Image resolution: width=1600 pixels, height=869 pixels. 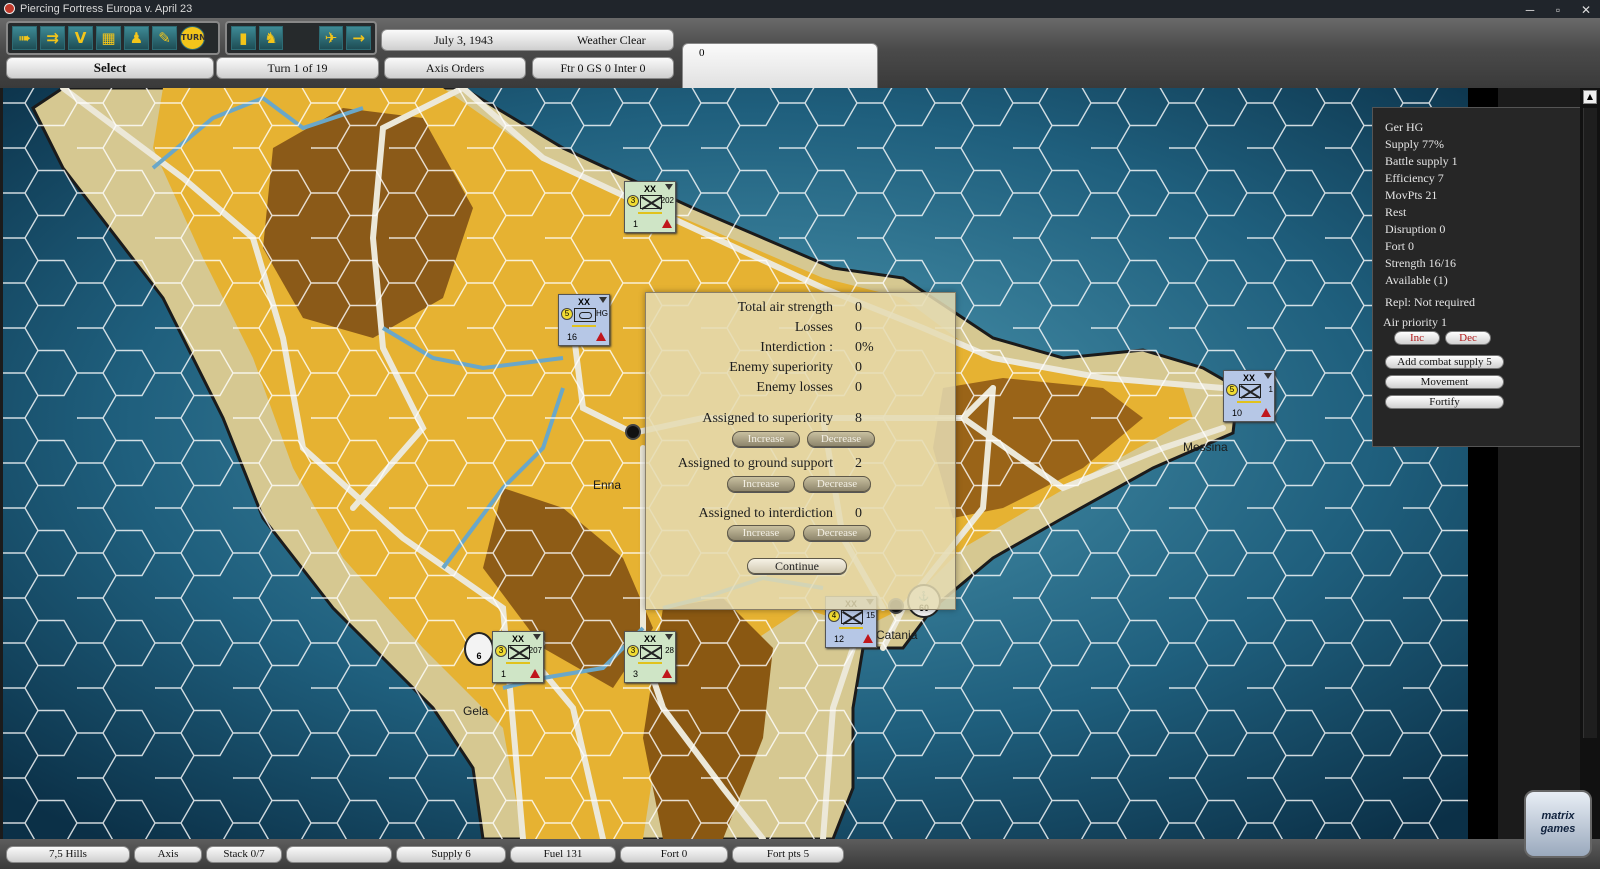 I want to click on stat-row: Enemy losses 0, so click(x=801, y=388).